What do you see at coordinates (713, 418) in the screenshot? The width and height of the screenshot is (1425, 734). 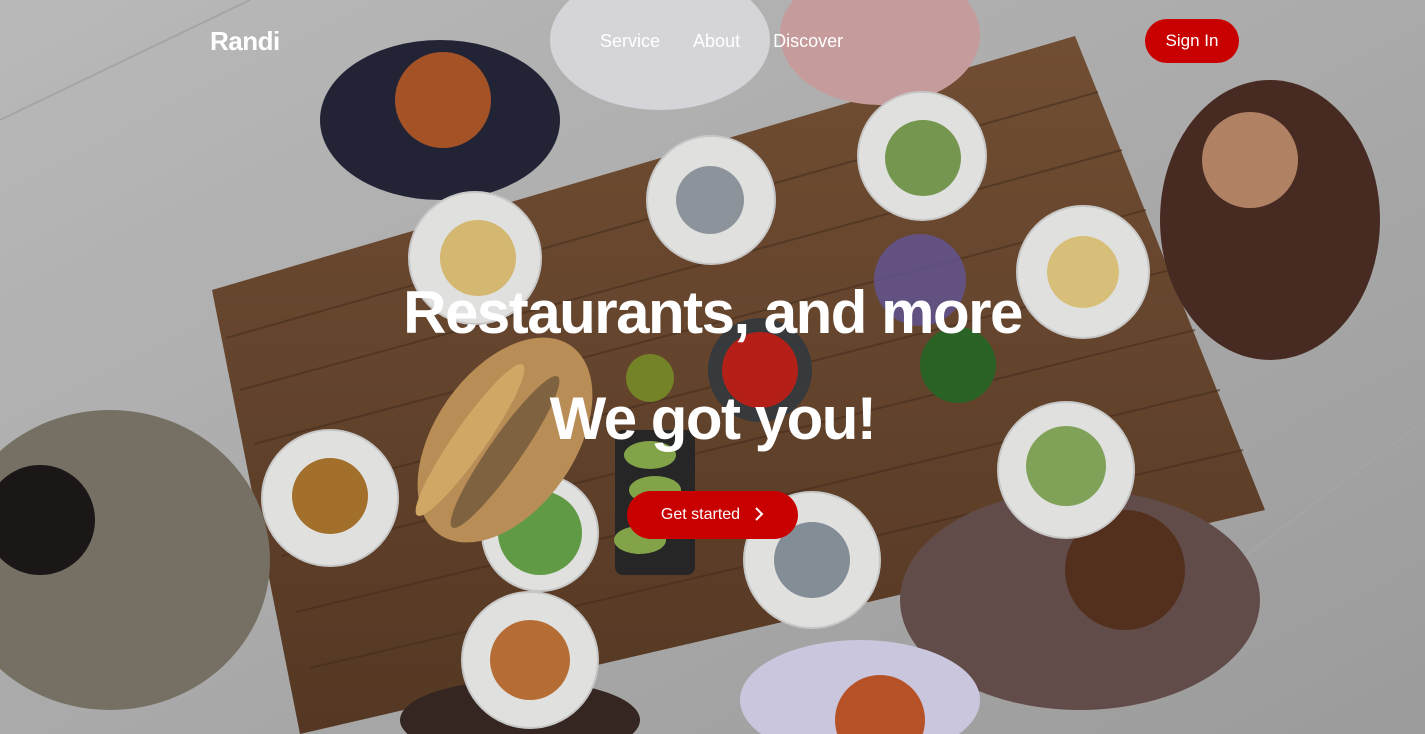 I see `hero-subheadline: We got you!` at bounding box center [713, 418].